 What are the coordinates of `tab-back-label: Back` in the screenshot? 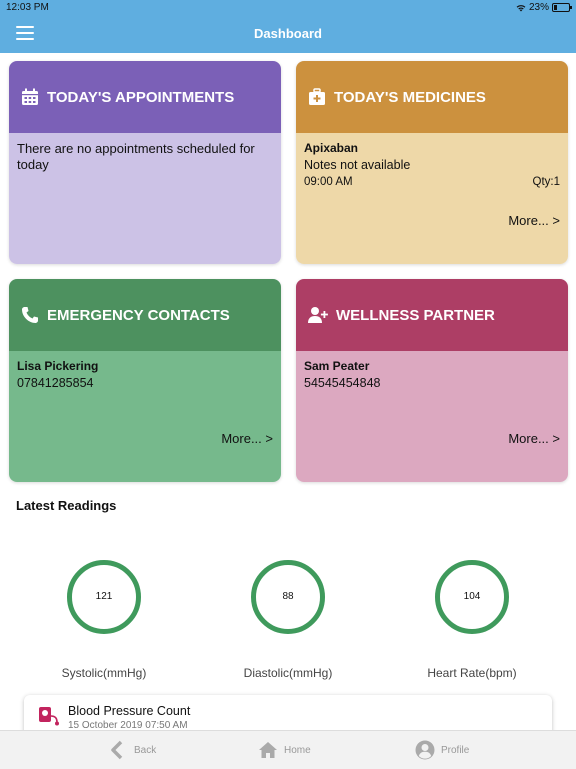 It's located at (145, 750).